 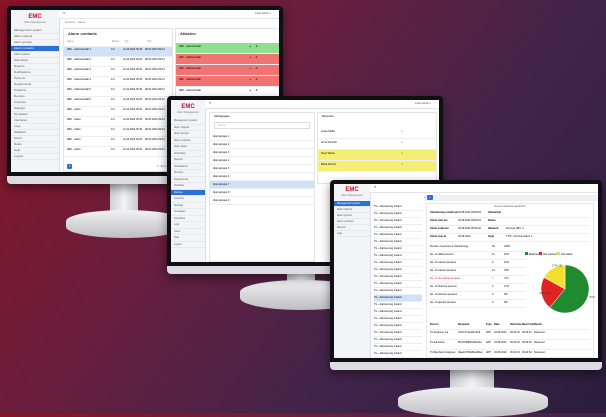 I want to click on table-cell: 09:44:33, so click(x=515, y=342).